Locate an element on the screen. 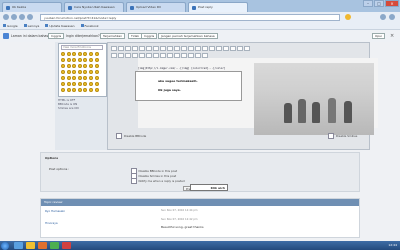 The height and width of the screenshot is (250, 400). back-icon is located at coordinates (6, 17).